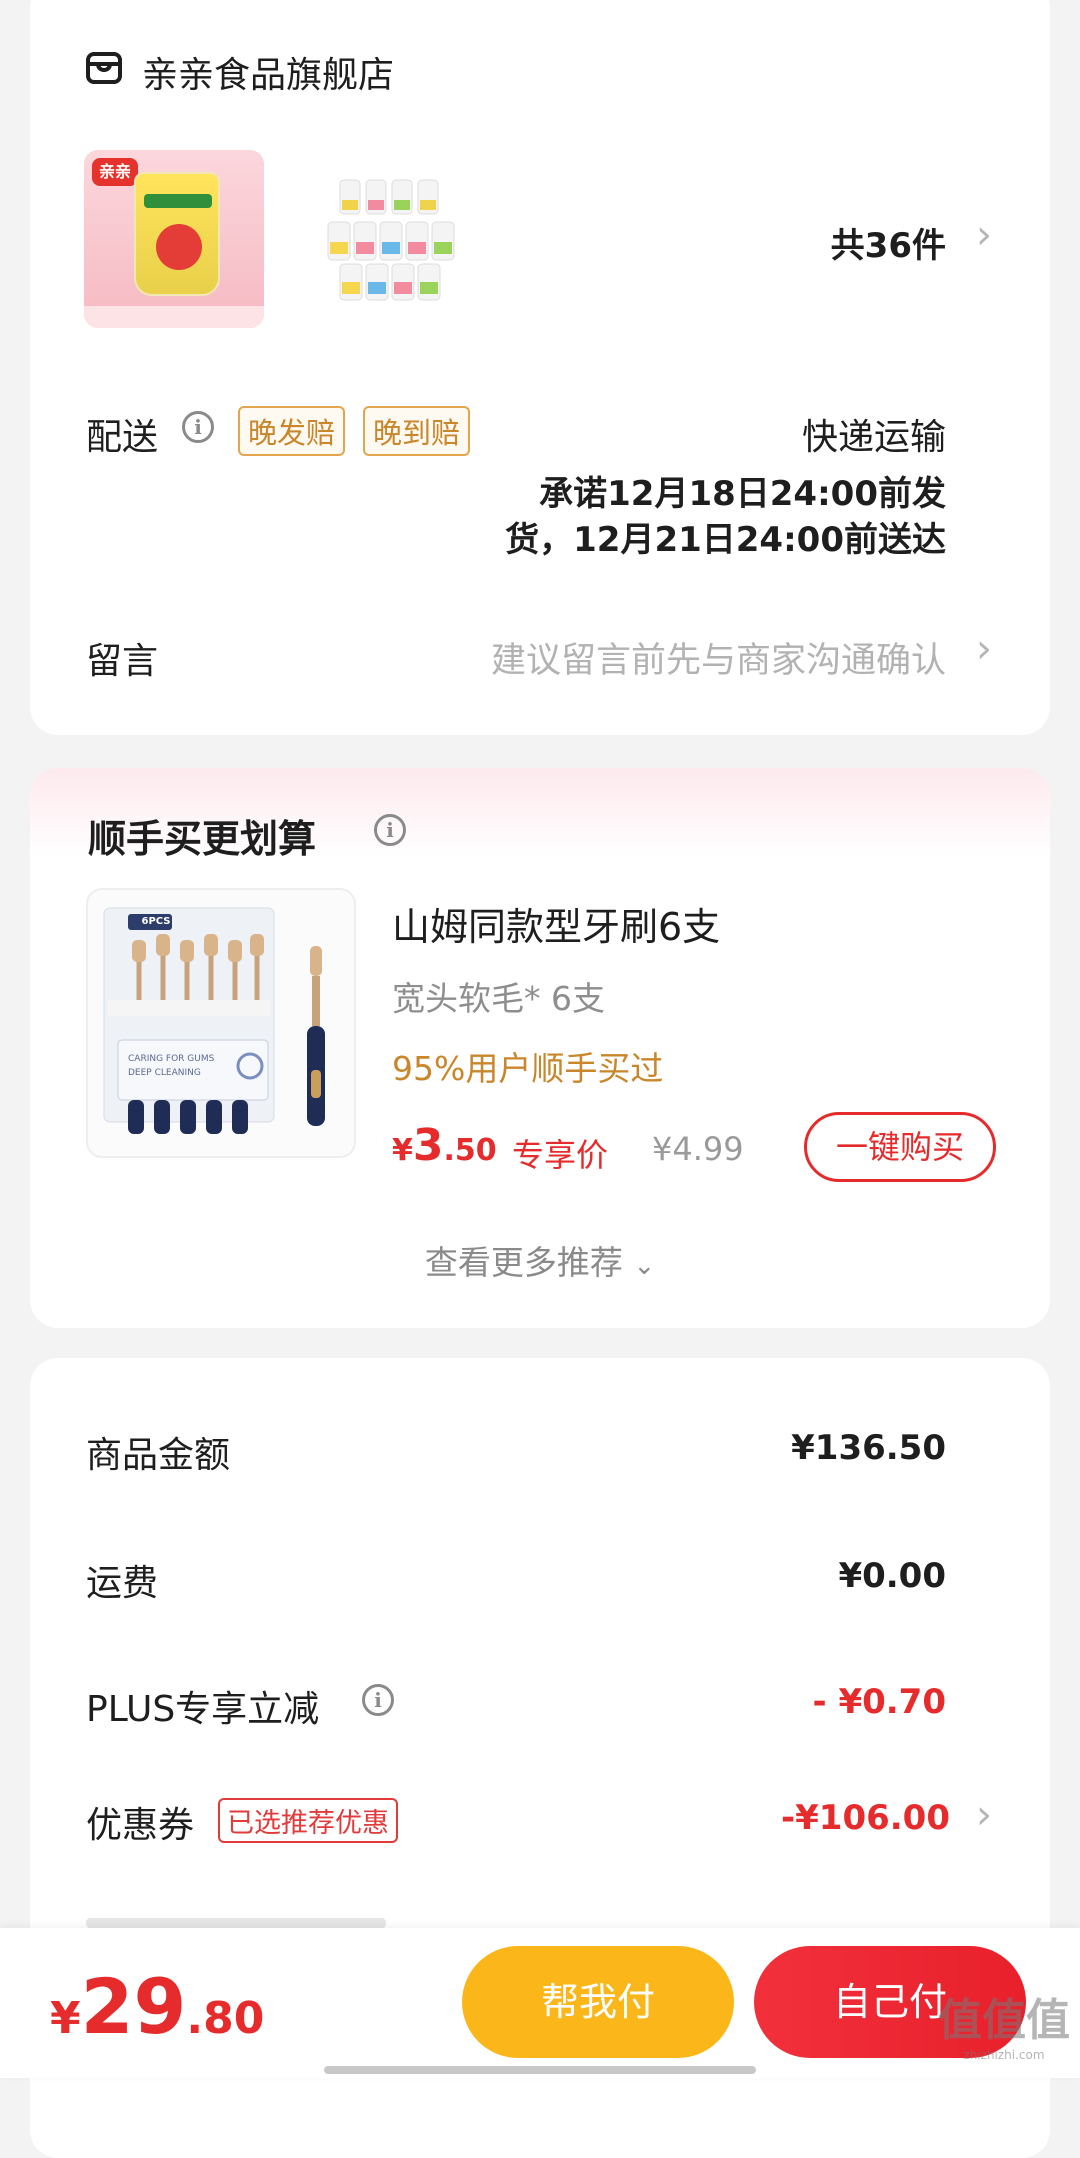 This screenshot has height=2158, width=1080. I want to click on total-price-dec: .80, so click(225, 2018).